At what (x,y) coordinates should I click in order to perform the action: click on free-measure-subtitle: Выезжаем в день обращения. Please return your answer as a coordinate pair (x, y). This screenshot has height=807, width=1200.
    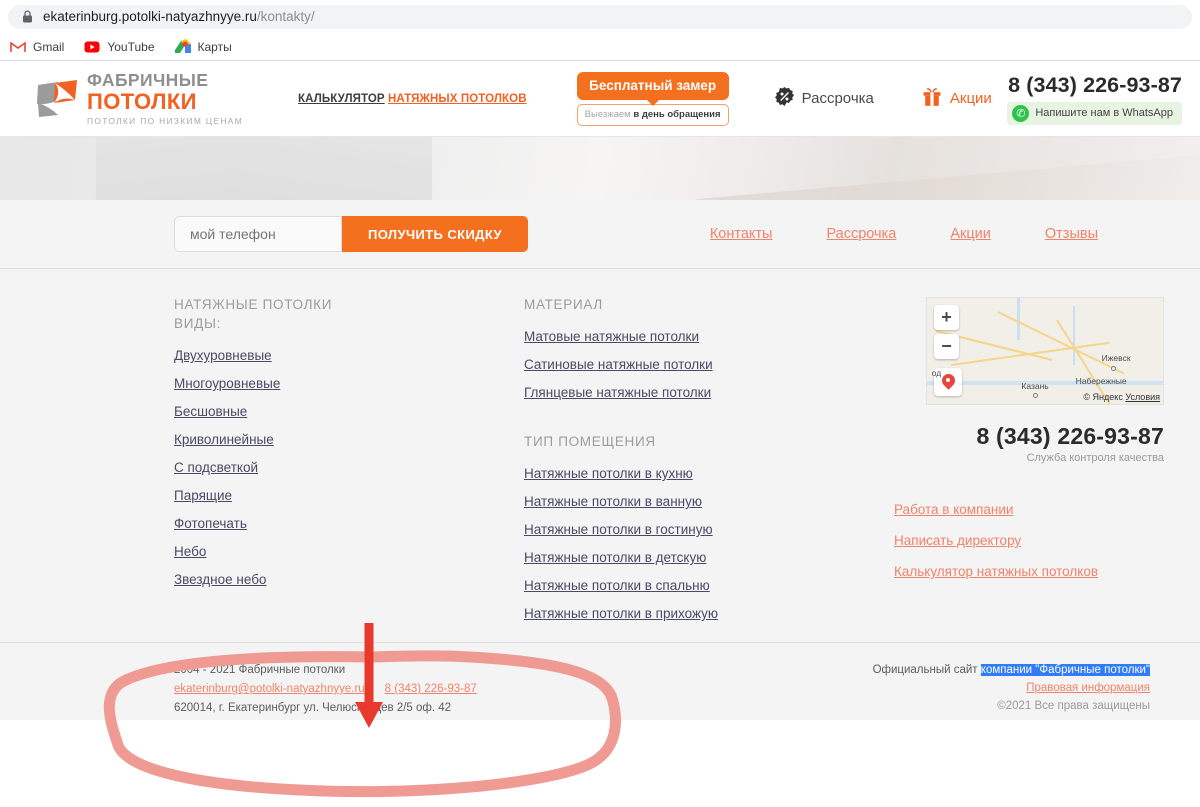
    Looking at the image, I should click on (652, 114).